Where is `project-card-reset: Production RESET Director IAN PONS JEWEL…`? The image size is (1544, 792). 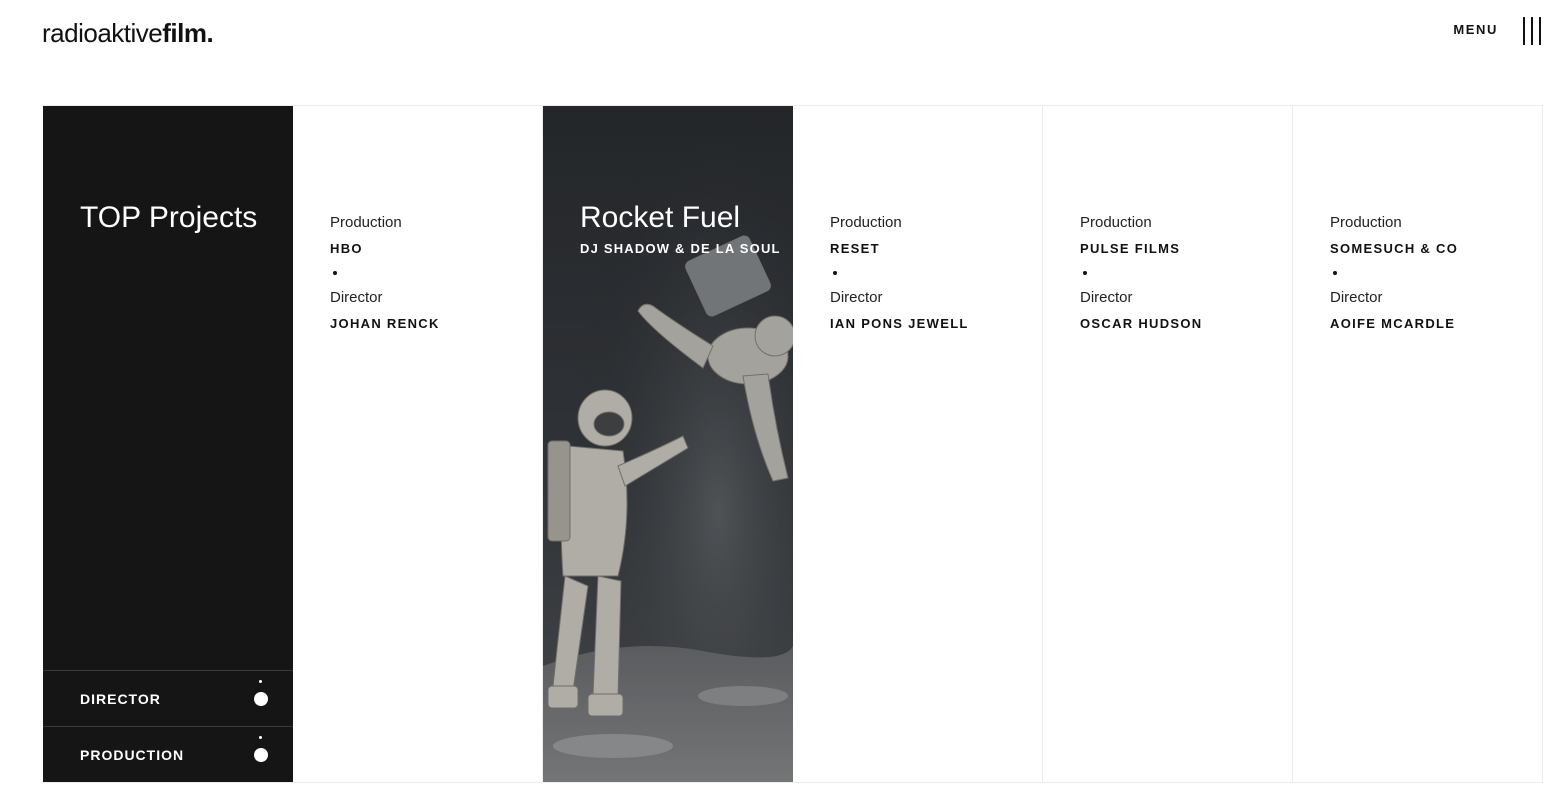 project-card-reset: Production RESET Director IAN PONS JEWEL… is located at coordinates (918, 444).